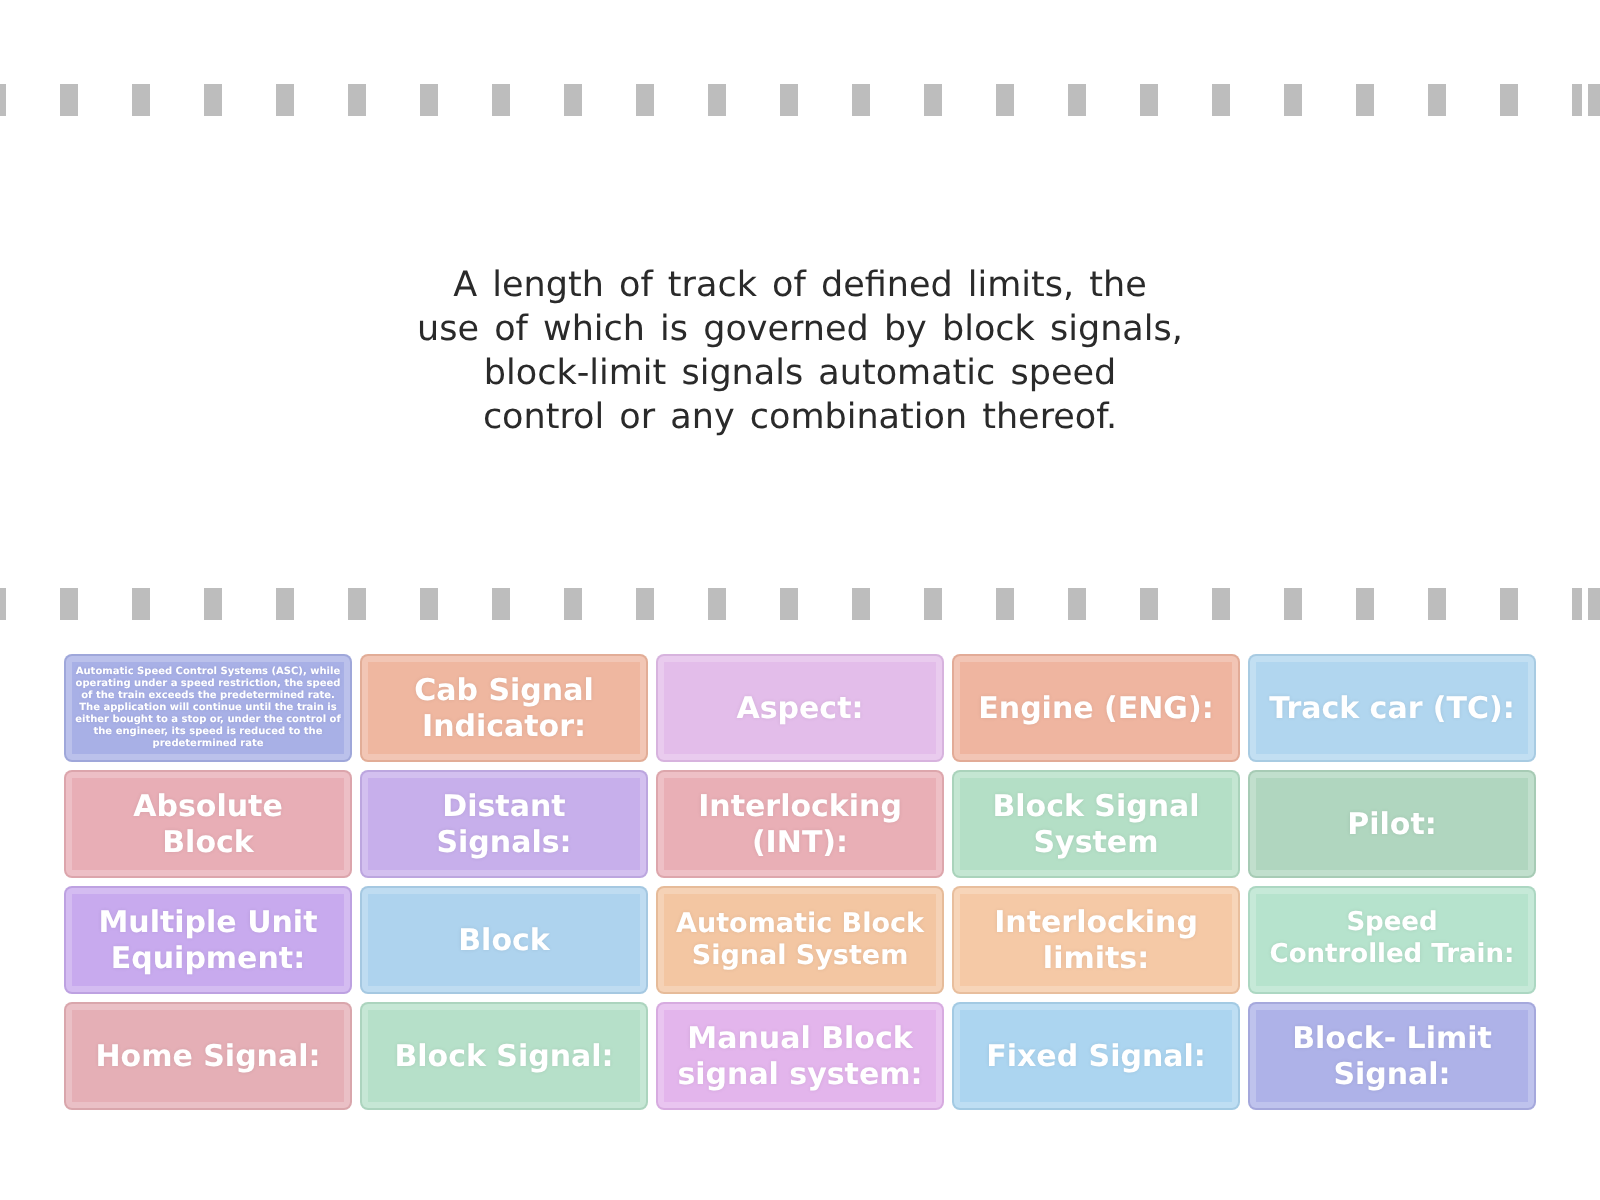 The height and width of the screenshot is (1200, 1600). I want to click on term-tile: Block, so click(504, 940).